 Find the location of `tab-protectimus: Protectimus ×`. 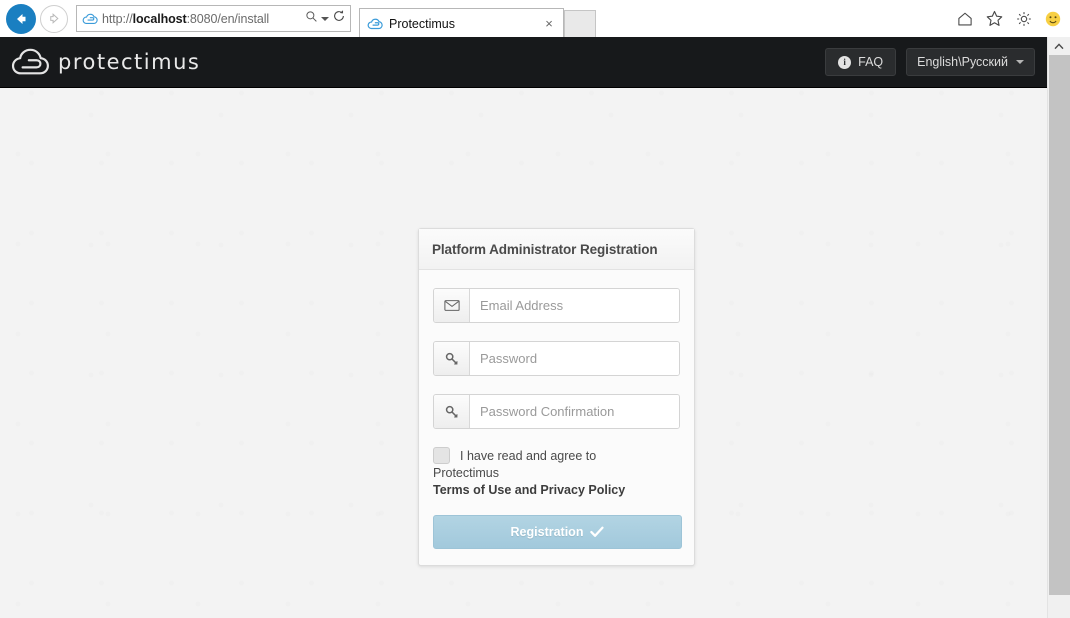

tab-protectimus: Protectimus × is located at coordinates (461, 23).